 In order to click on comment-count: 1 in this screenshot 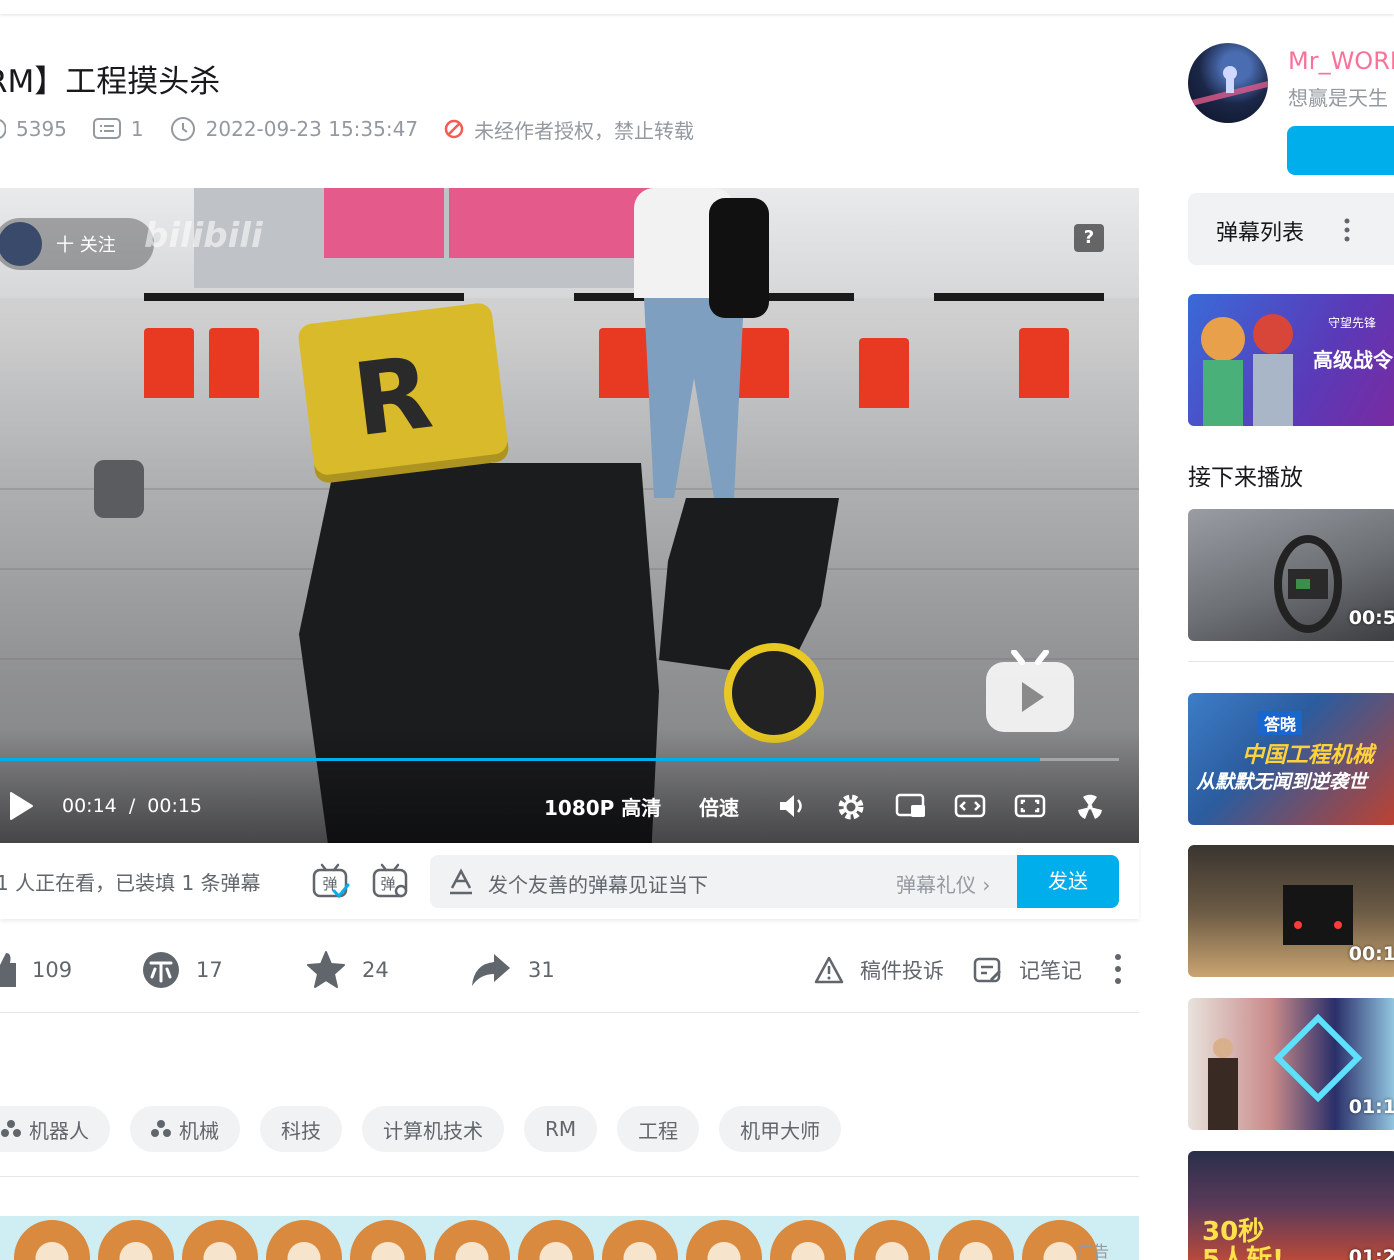, I will do `click(118, 129)`.